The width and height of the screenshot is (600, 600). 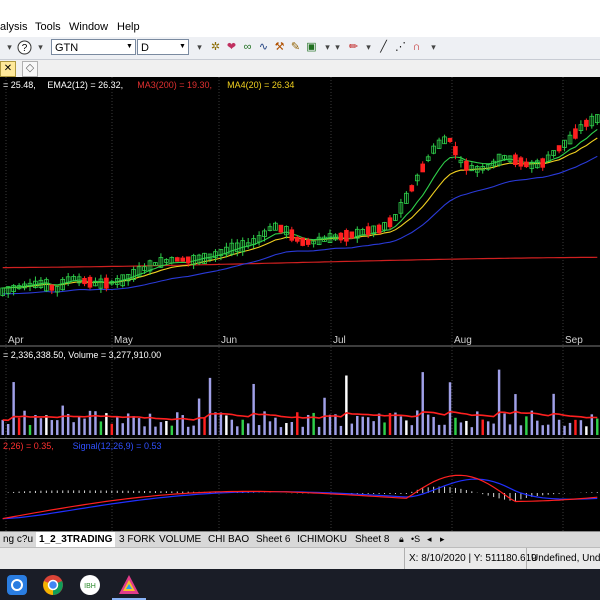 I want to click on price-legend-item: EMA2(12) = 26.32,, so click(x=85, y=85).